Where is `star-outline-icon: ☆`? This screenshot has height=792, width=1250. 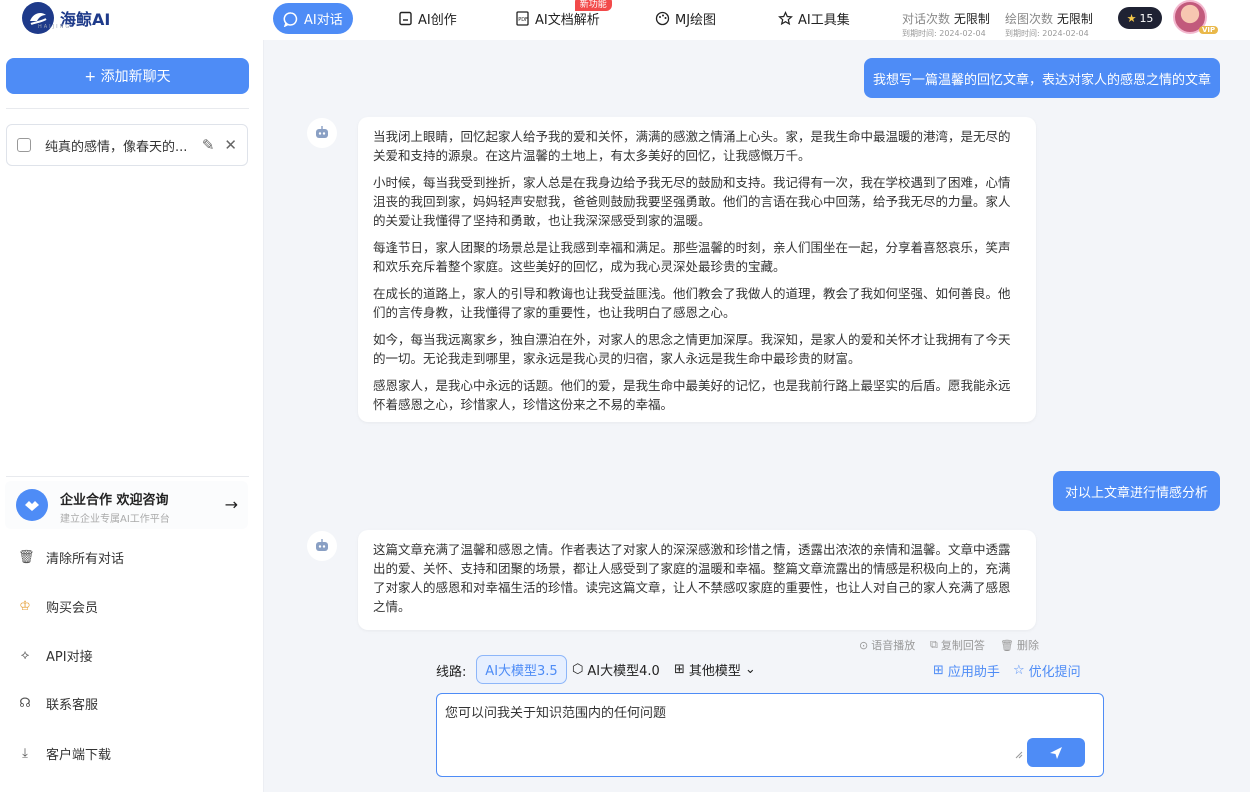
star-outline-icon: ☆ is located at coordinates (1019, 670).